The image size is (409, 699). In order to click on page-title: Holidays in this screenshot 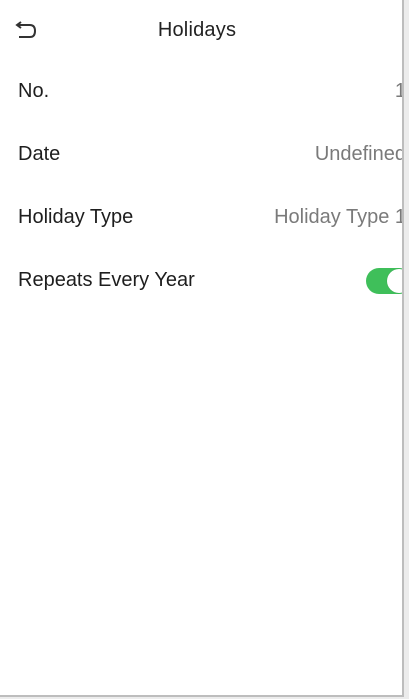, I will do `click(197, 29)`.